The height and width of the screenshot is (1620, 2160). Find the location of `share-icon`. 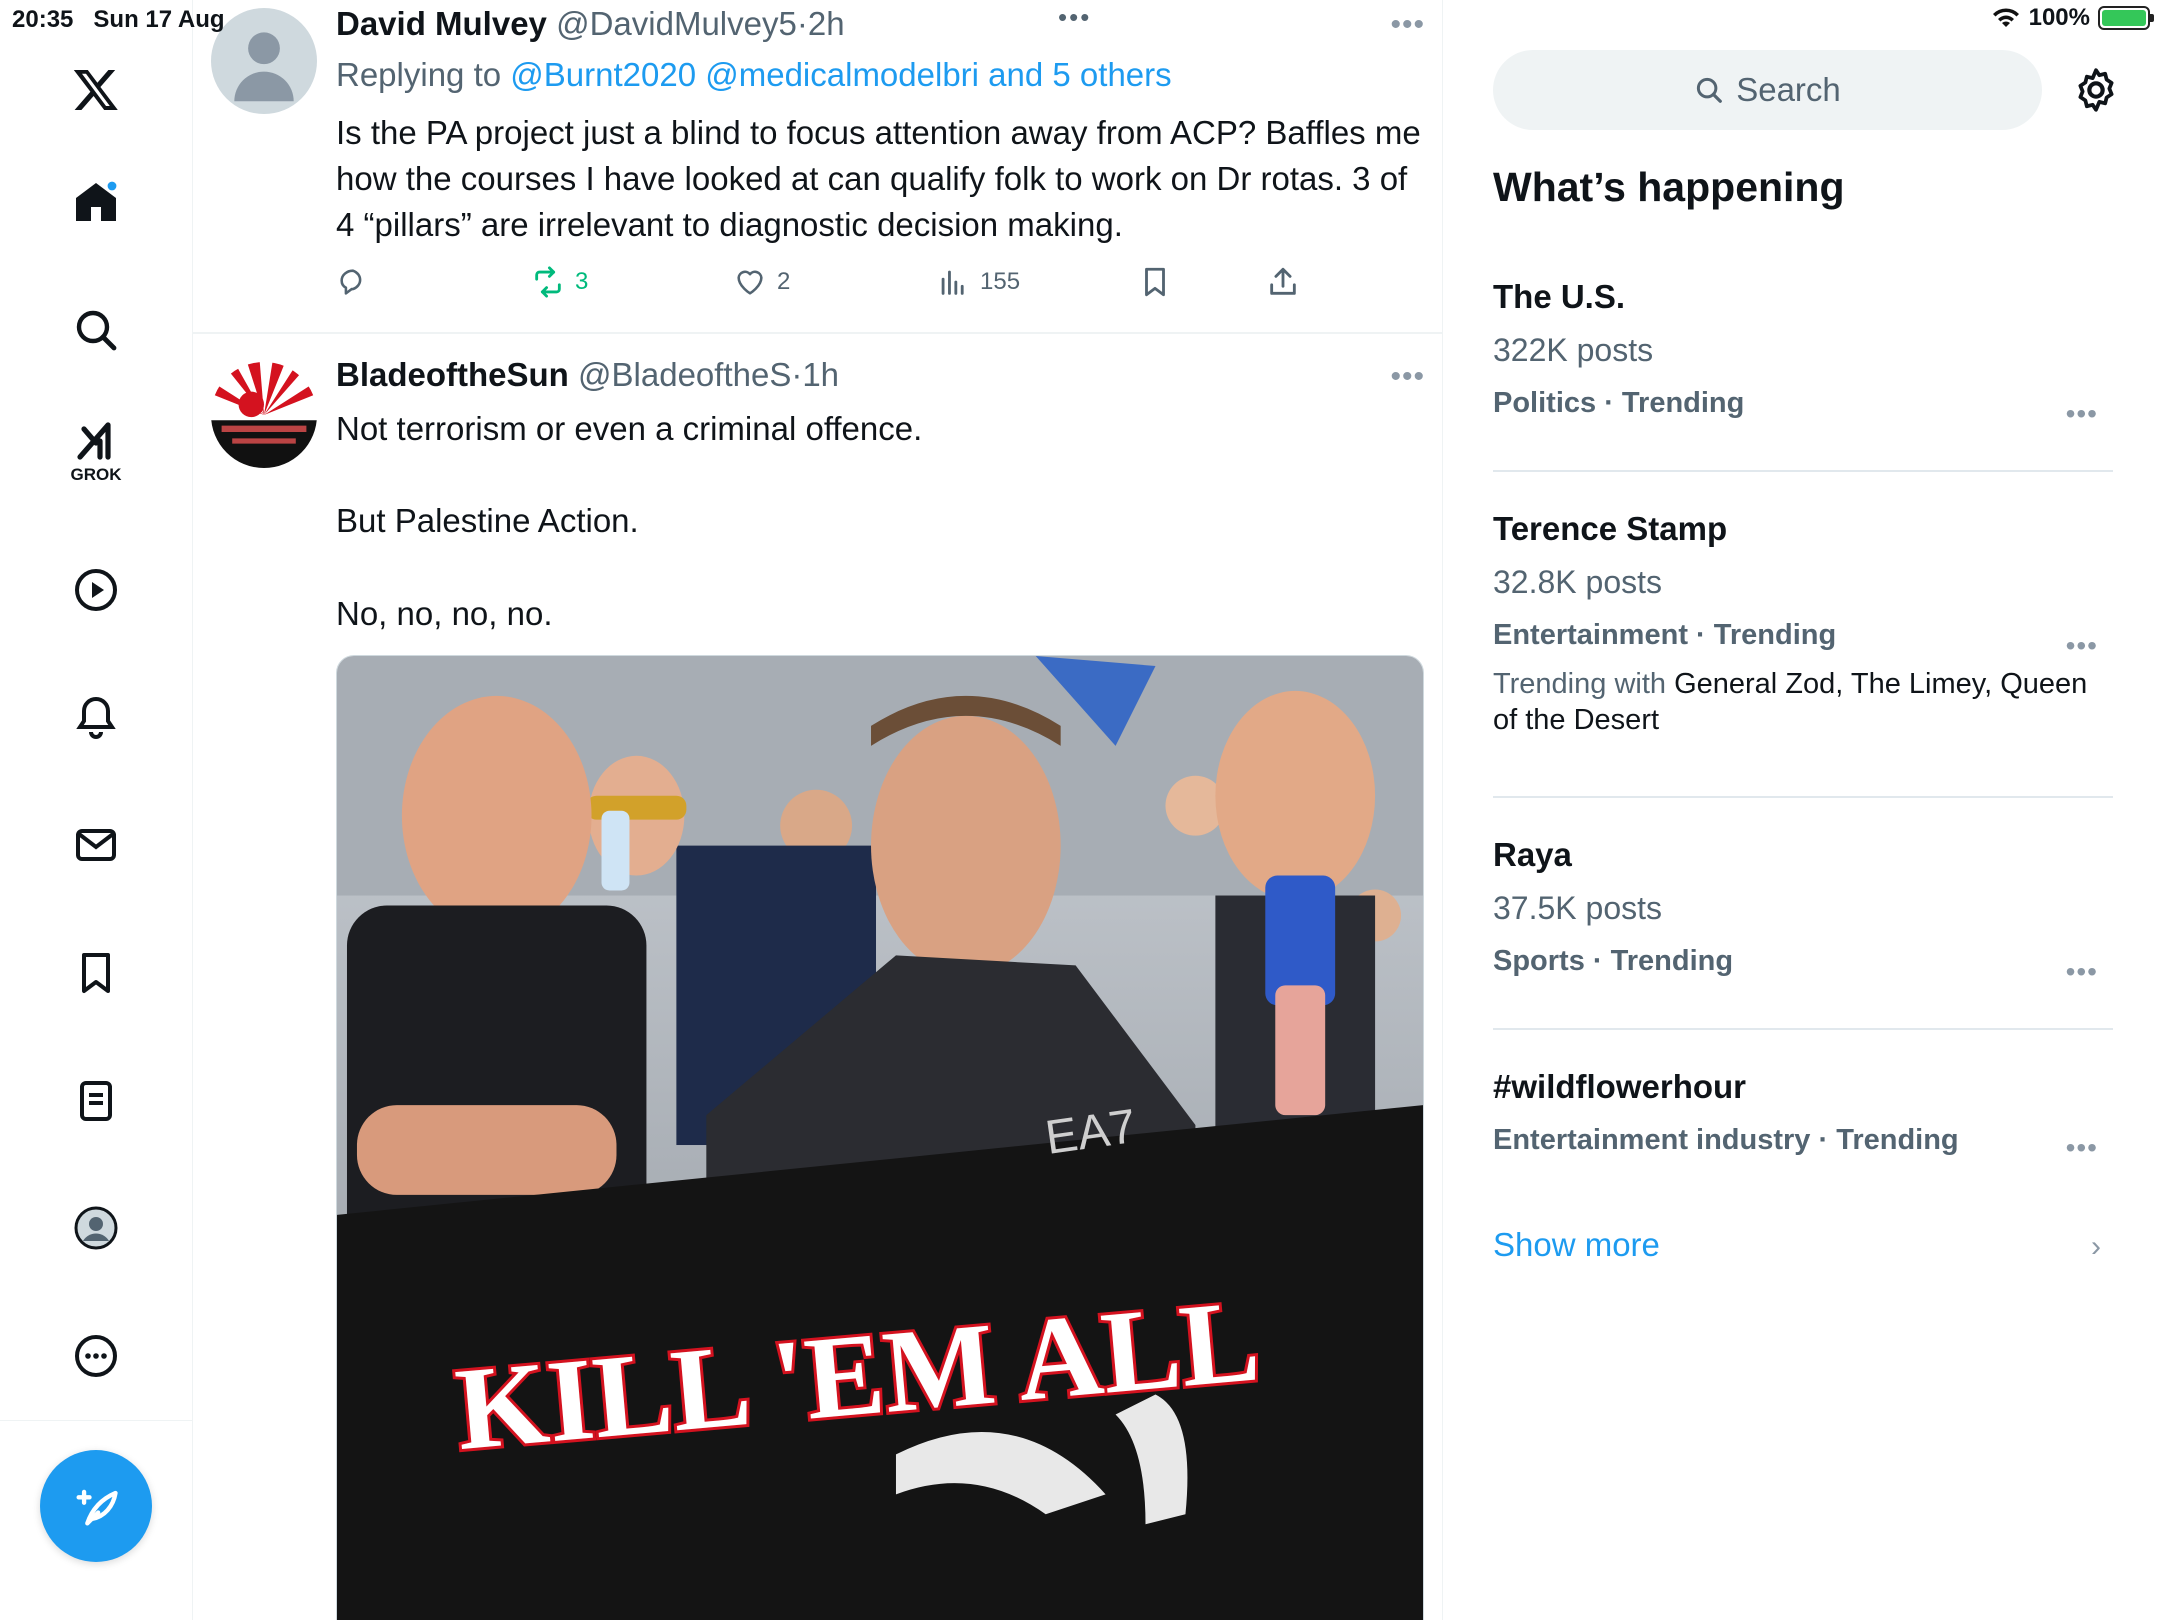

share-icon is located at coordinates (1283, 281).